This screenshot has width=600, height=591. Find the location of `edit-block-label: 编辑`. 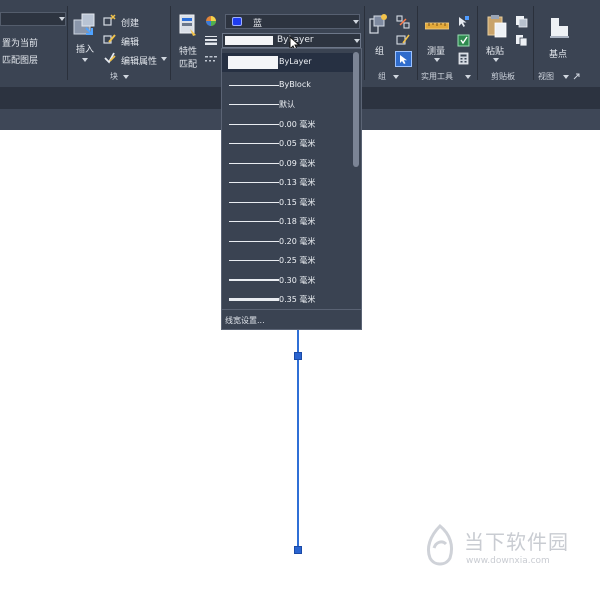

edit-block-label: 编辑 is located at coordinates (130, 43).